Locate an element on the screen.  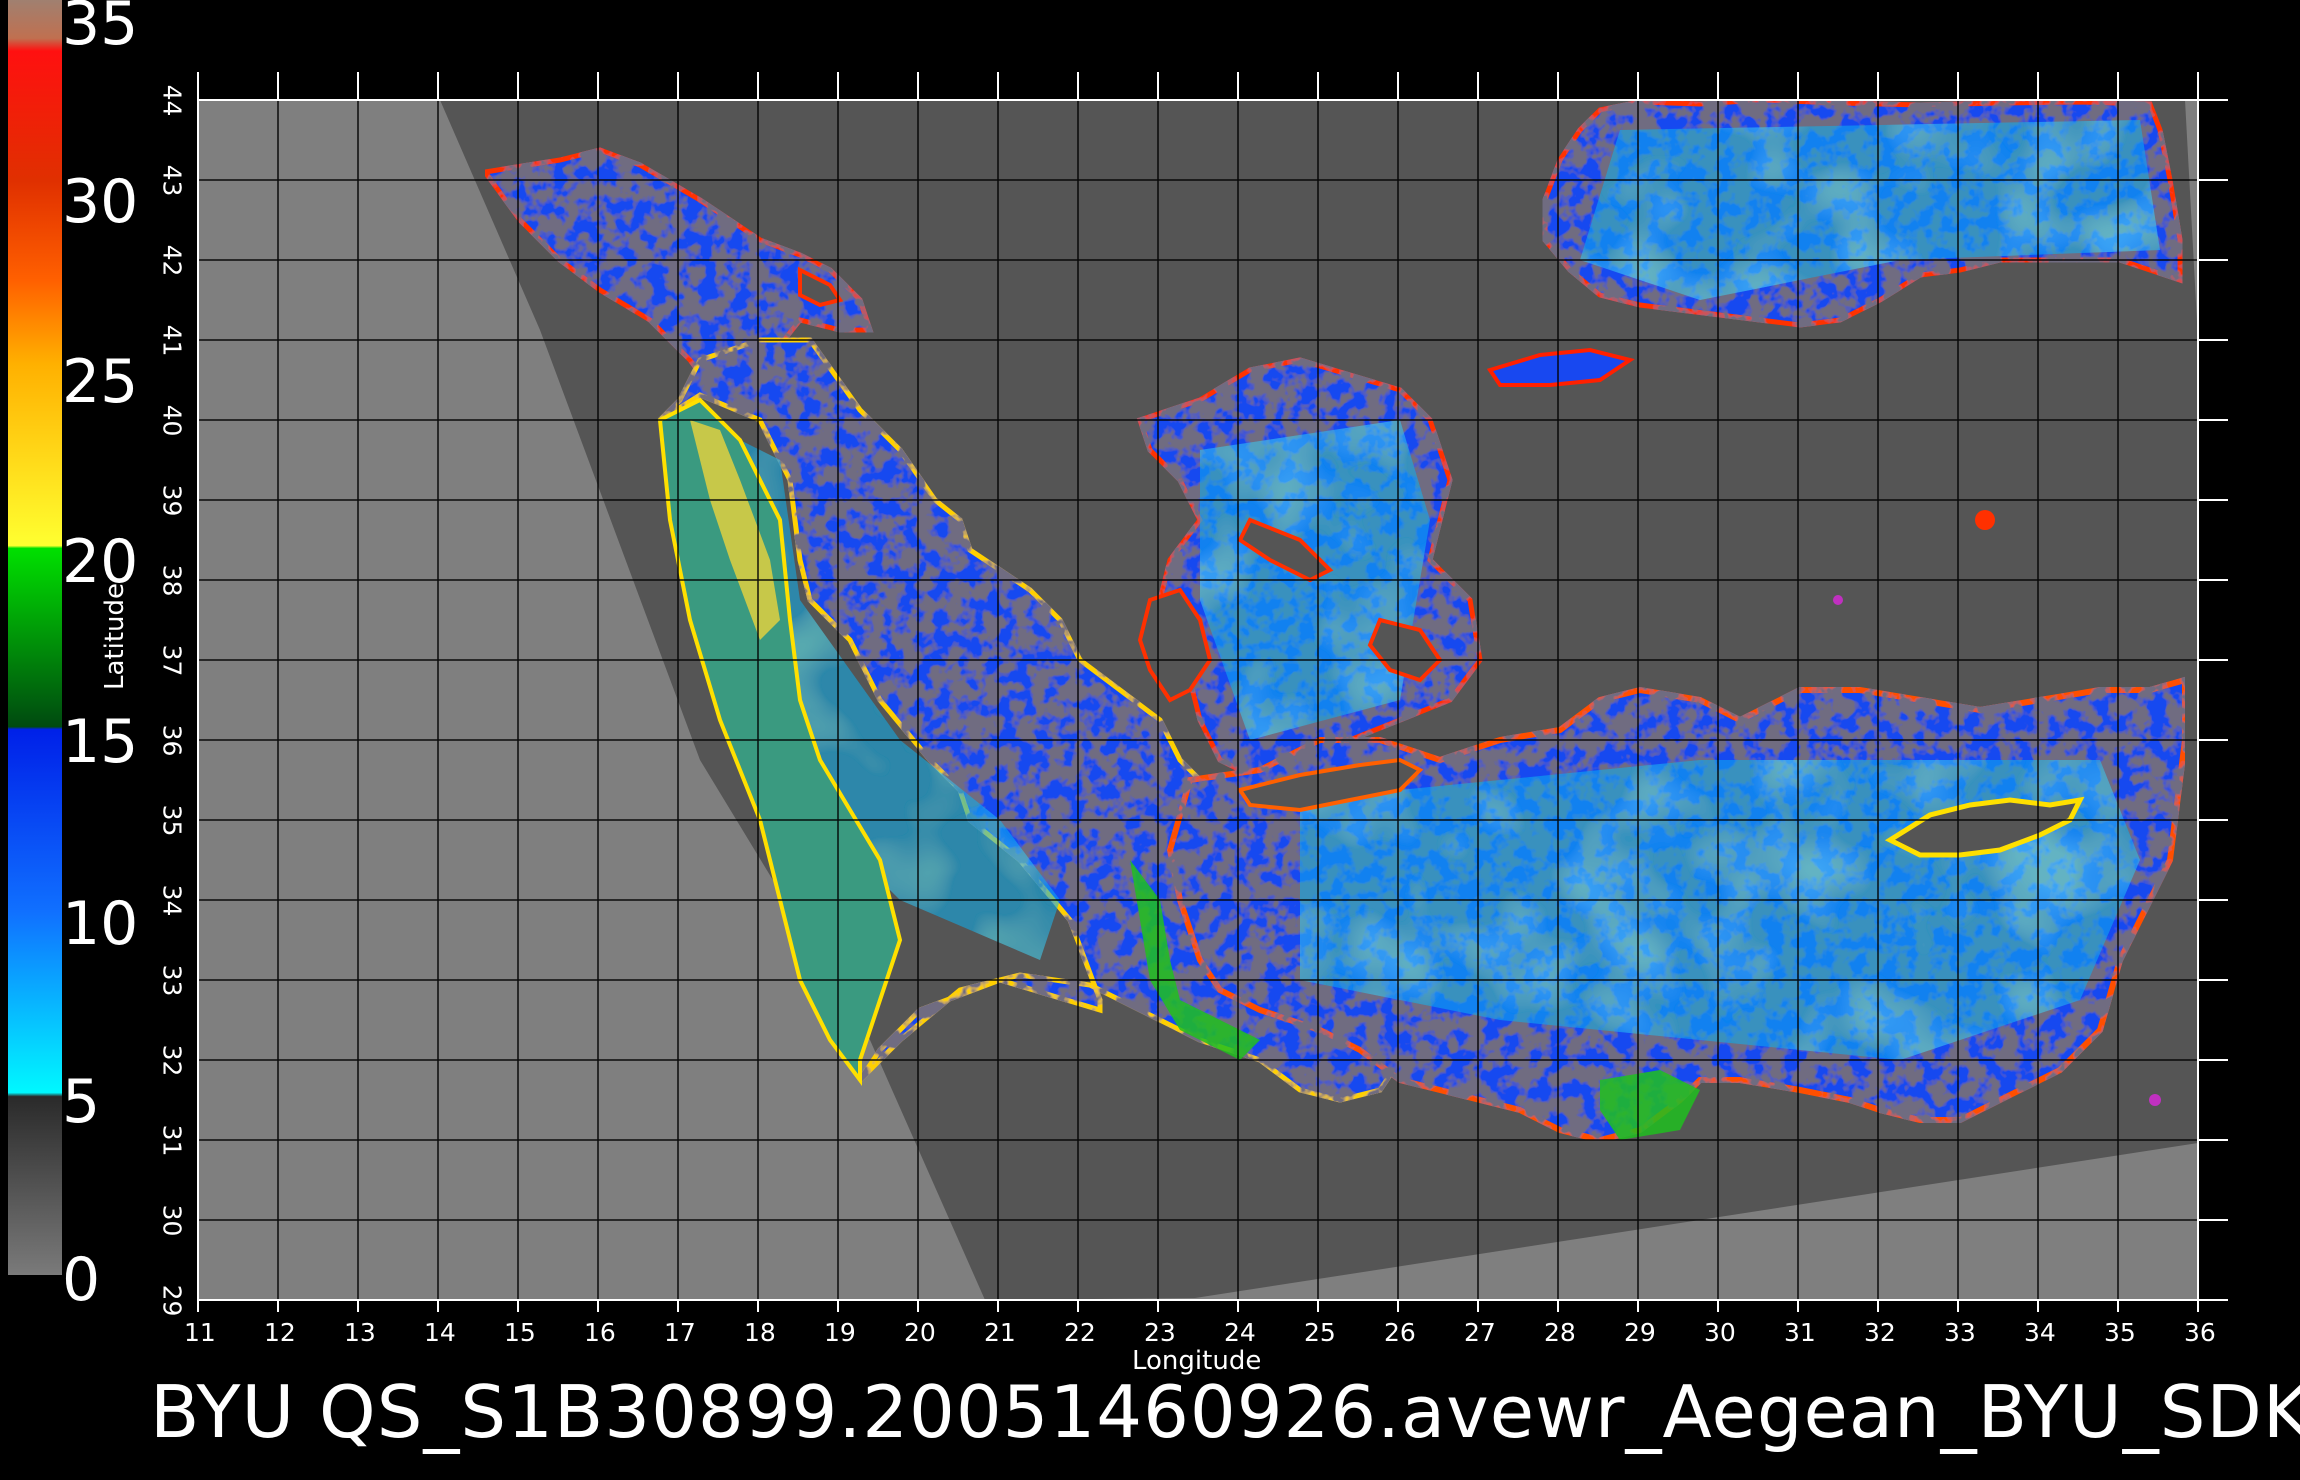
longitude-tick-label: 36 is located at coordinates (2200, 1332).